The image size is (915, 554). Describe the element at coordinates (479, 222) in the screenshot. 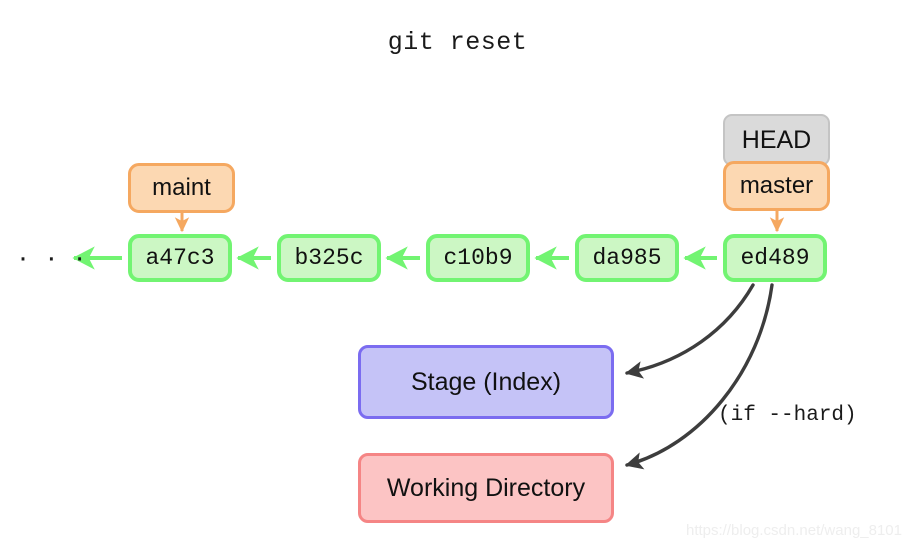

I see `ref-pointer-arrows` at that location.